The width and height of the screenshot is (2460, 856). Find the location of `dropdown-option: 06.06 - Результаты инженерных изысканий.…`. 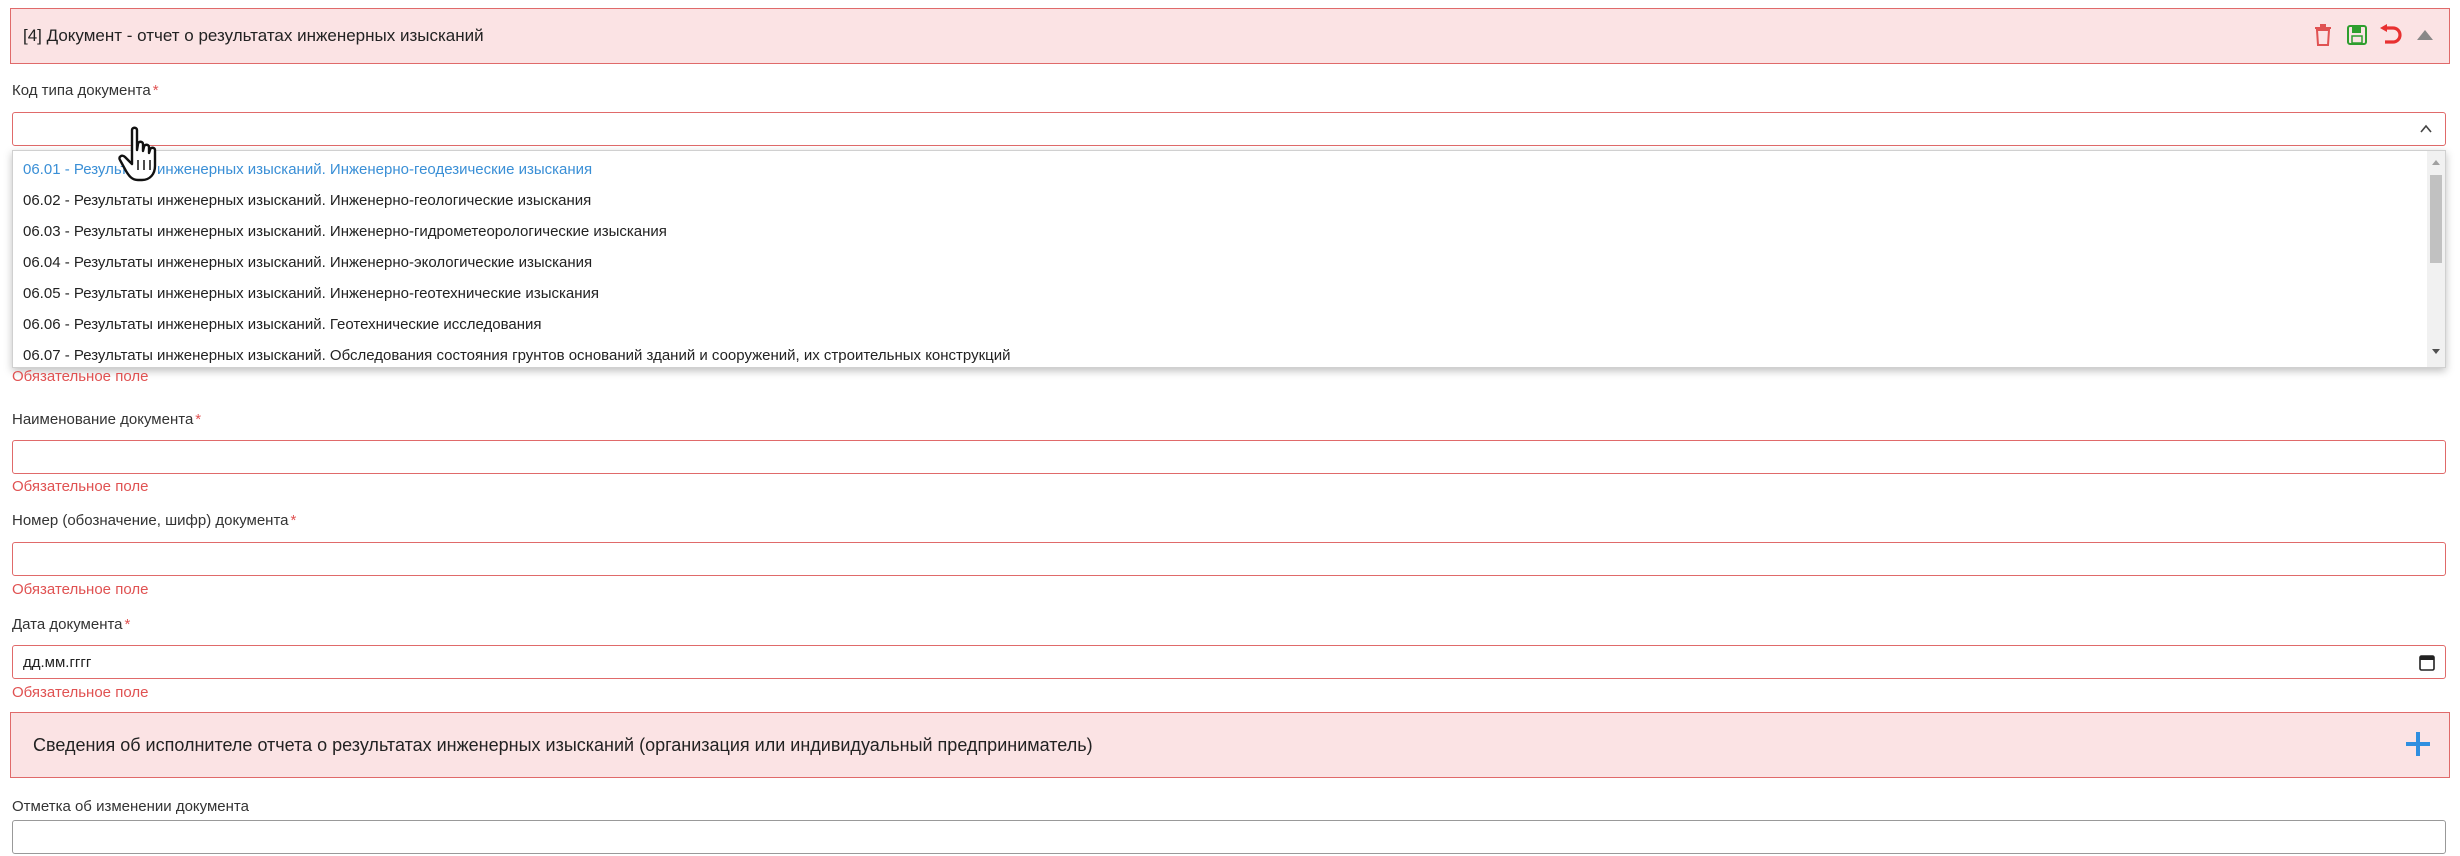

dropdown-option: 06.06 - Результаты инженерных изысканий.… is located at coordinates (282, 324).